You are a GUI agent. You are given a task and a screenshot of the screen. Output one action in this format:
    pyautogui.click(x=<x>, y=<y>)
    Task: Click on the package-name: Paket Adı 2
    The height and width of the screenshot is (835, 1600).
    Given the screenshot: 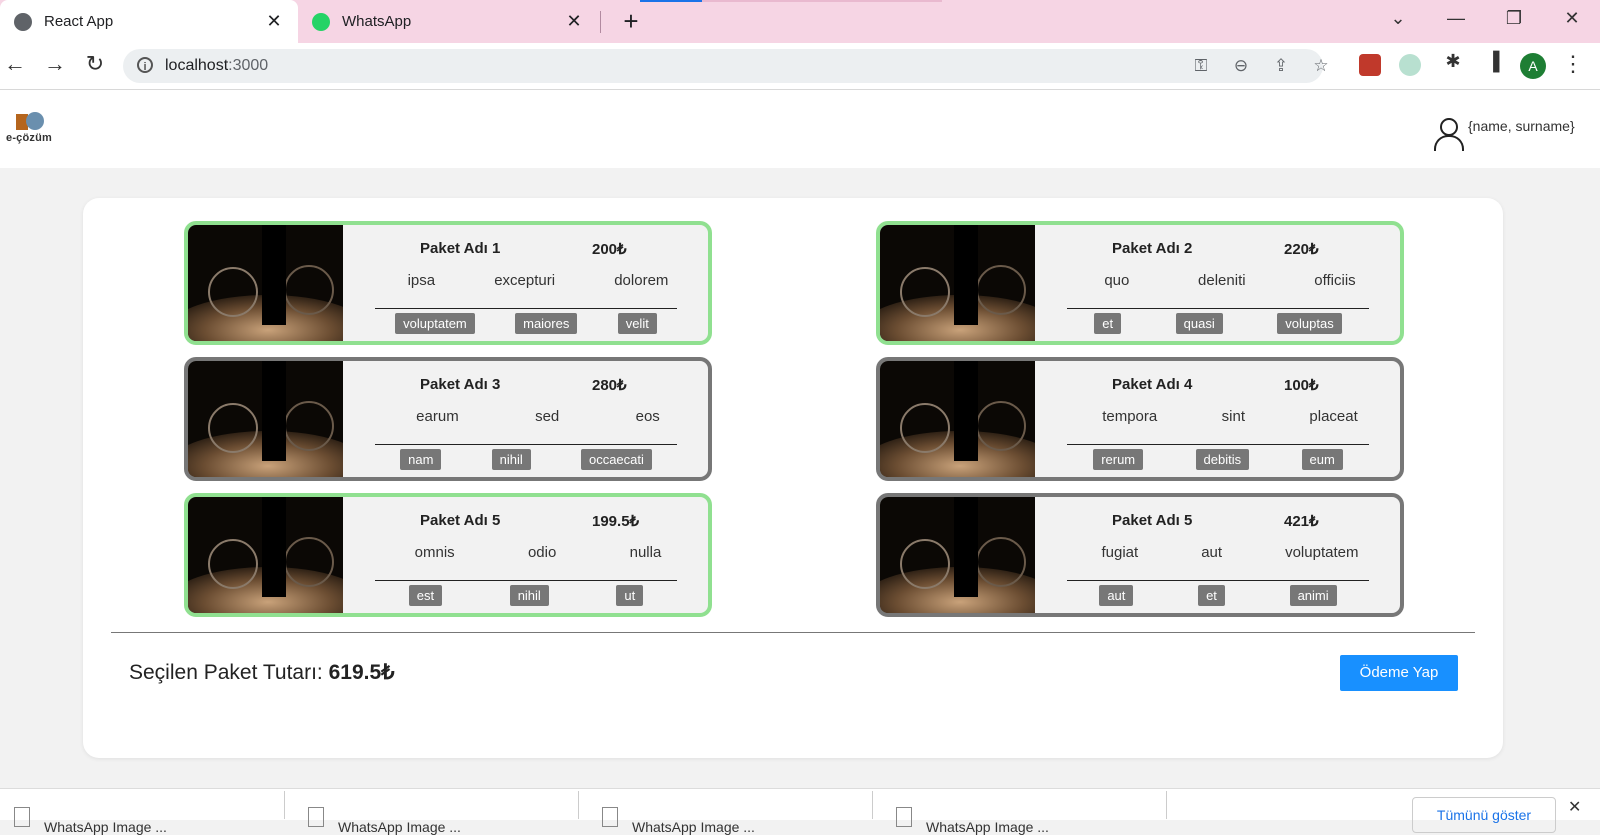 What is the action you would take?
    pyautogui.click(x=1152, y=248)
    